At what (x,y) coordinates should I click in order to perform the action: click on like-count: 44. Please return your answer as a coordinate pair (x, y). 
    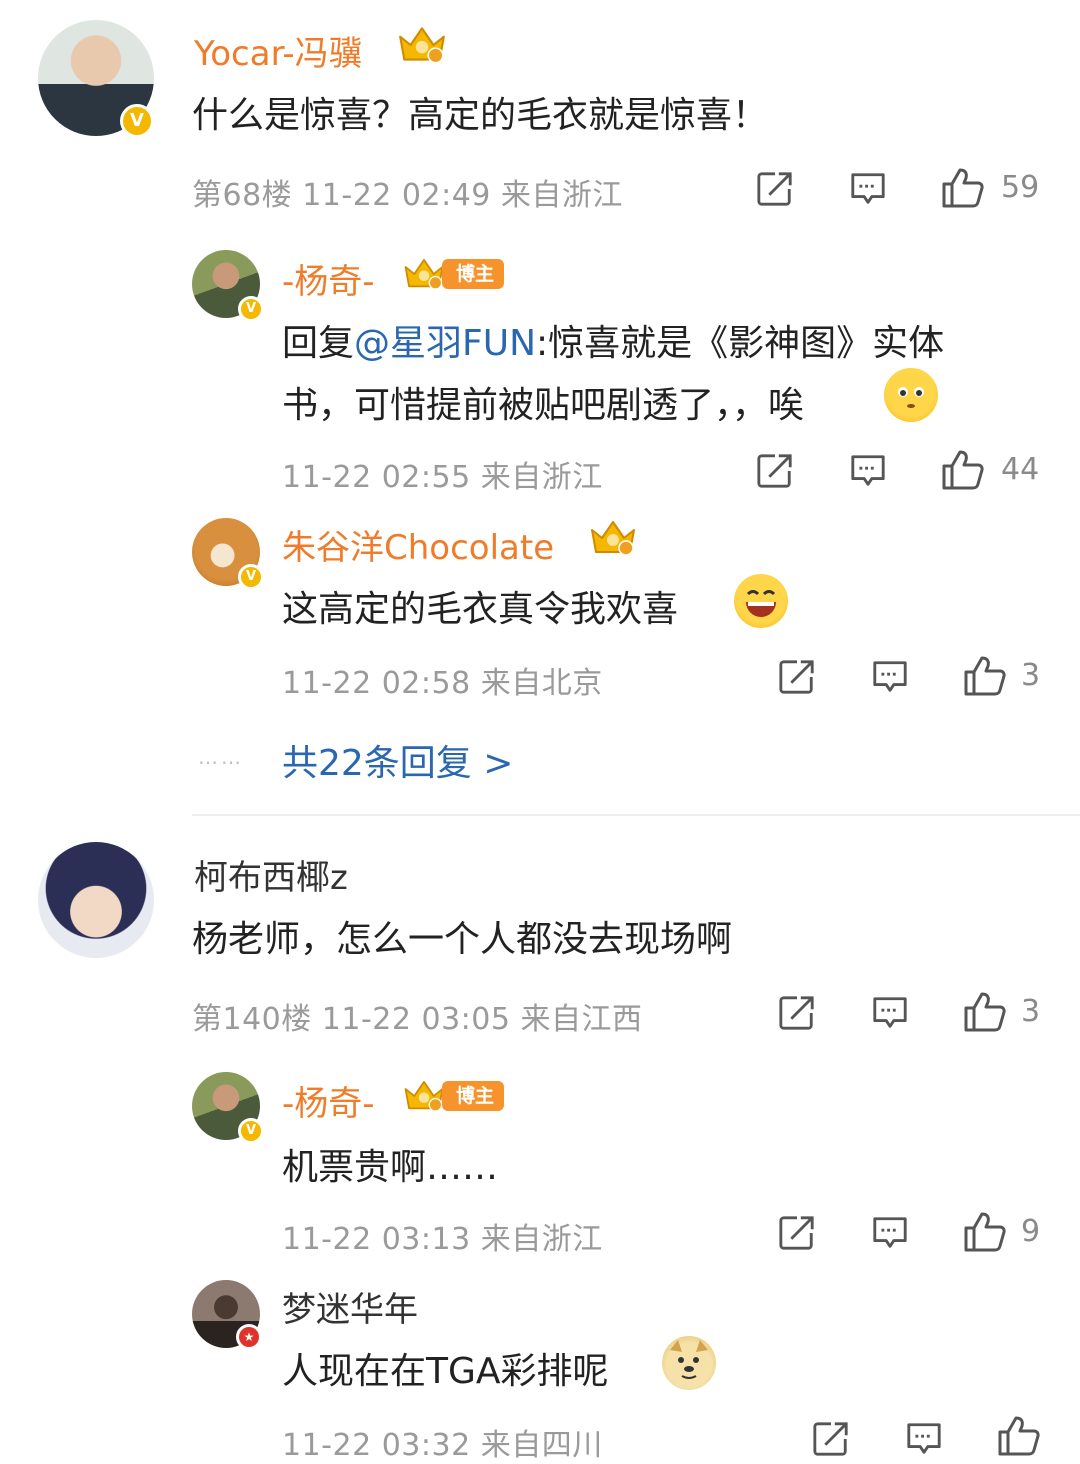
    Looking at the image, I should click on (1020, 469).